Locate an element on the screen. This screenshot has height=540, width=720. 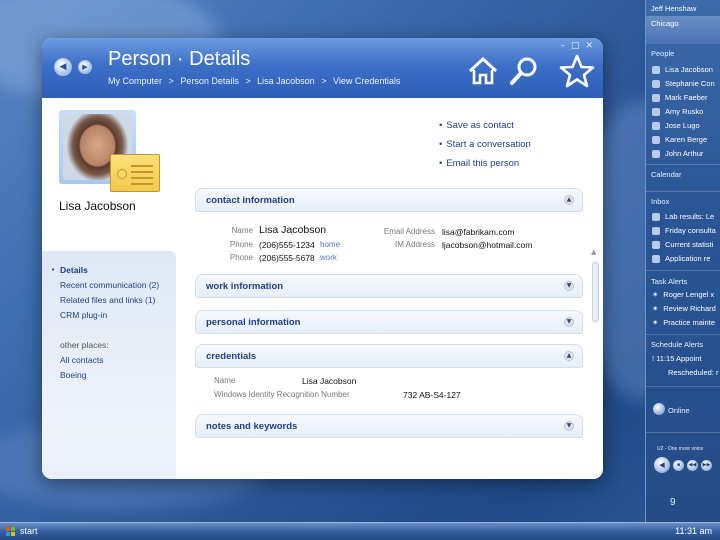
scroll-down-icon: ▼ is located at coordinates (593, 478).